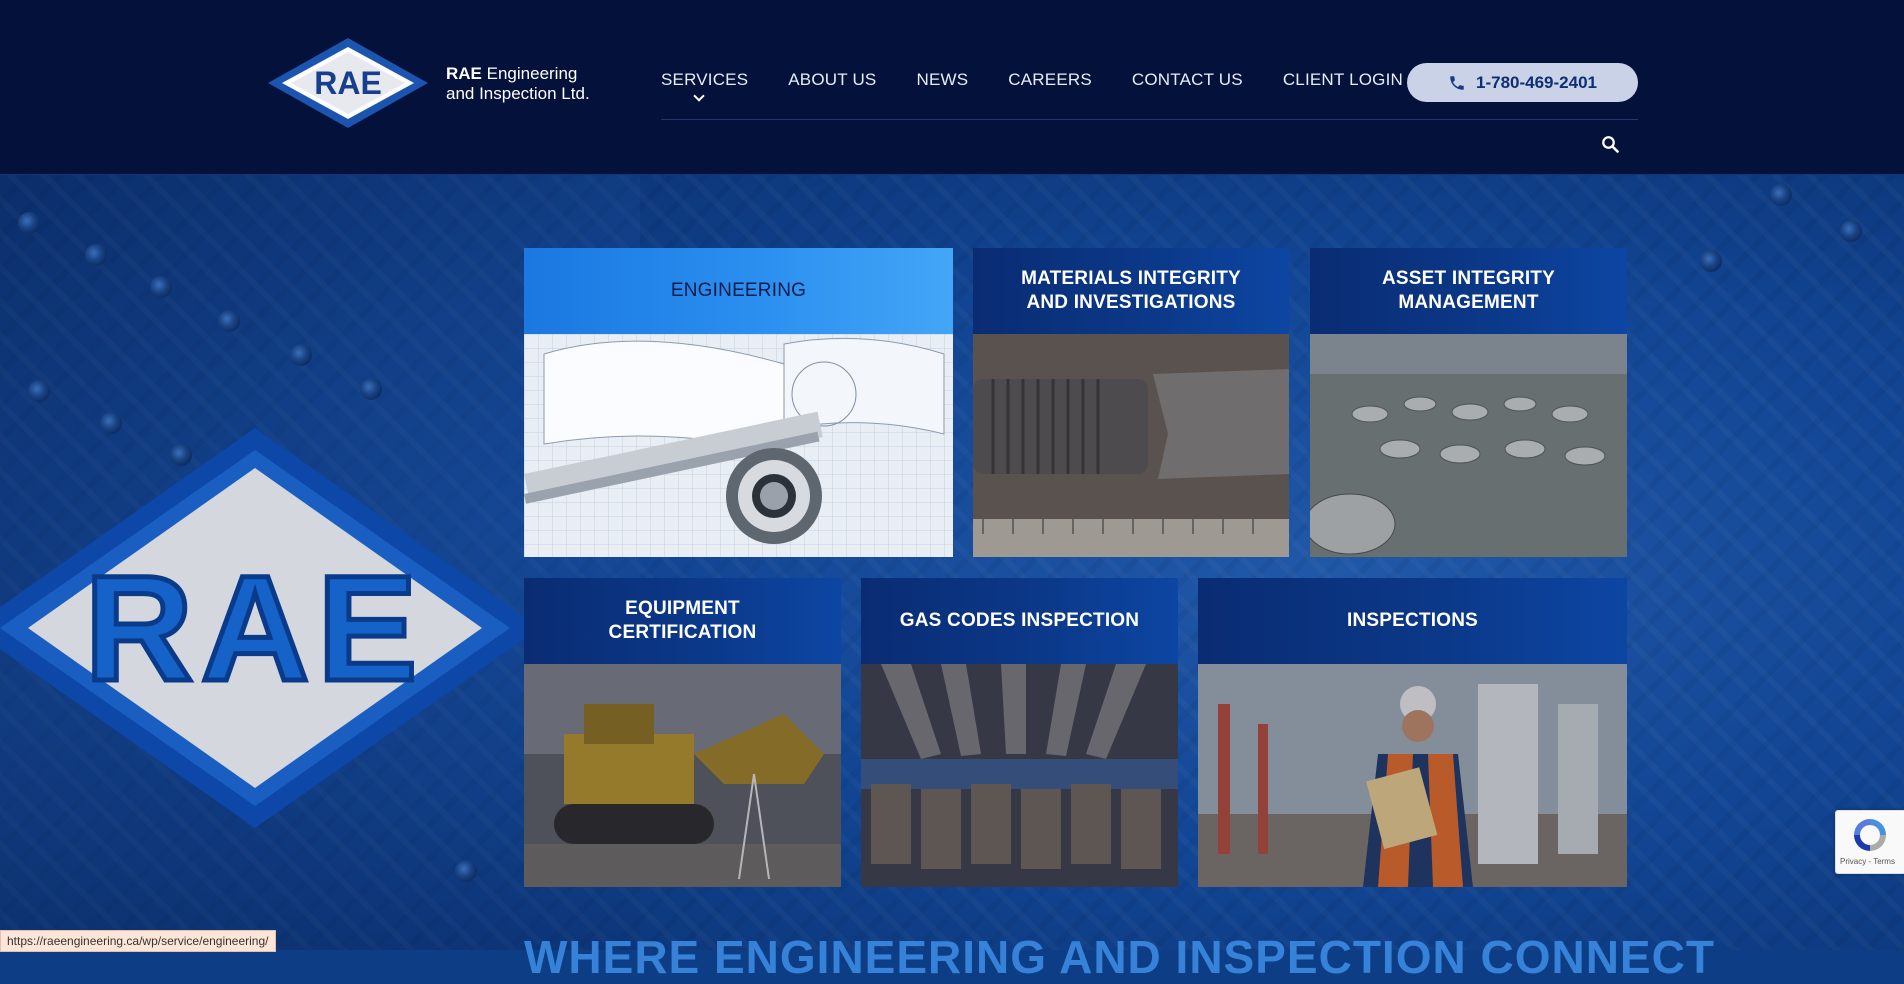 This screenshot has height=984, width=1904. Describe the element at coordinates (1457, 82) in the screenshot. I see `phone-icon` at that location.